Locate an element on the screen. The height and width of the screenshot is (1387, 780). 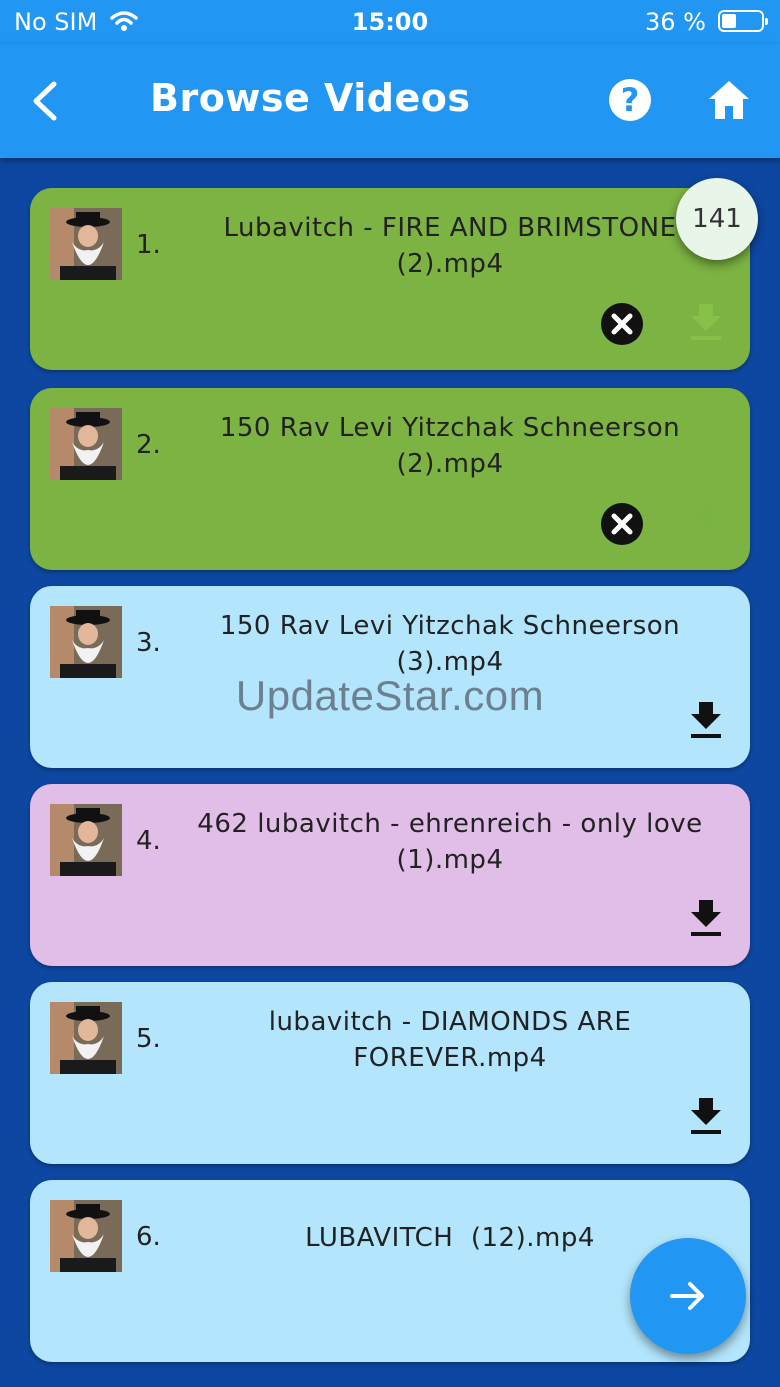
video-card: 5. lubavitch - DIAMONDS ARE FOREVER.mp4 is located at coordinates (390, 1073).